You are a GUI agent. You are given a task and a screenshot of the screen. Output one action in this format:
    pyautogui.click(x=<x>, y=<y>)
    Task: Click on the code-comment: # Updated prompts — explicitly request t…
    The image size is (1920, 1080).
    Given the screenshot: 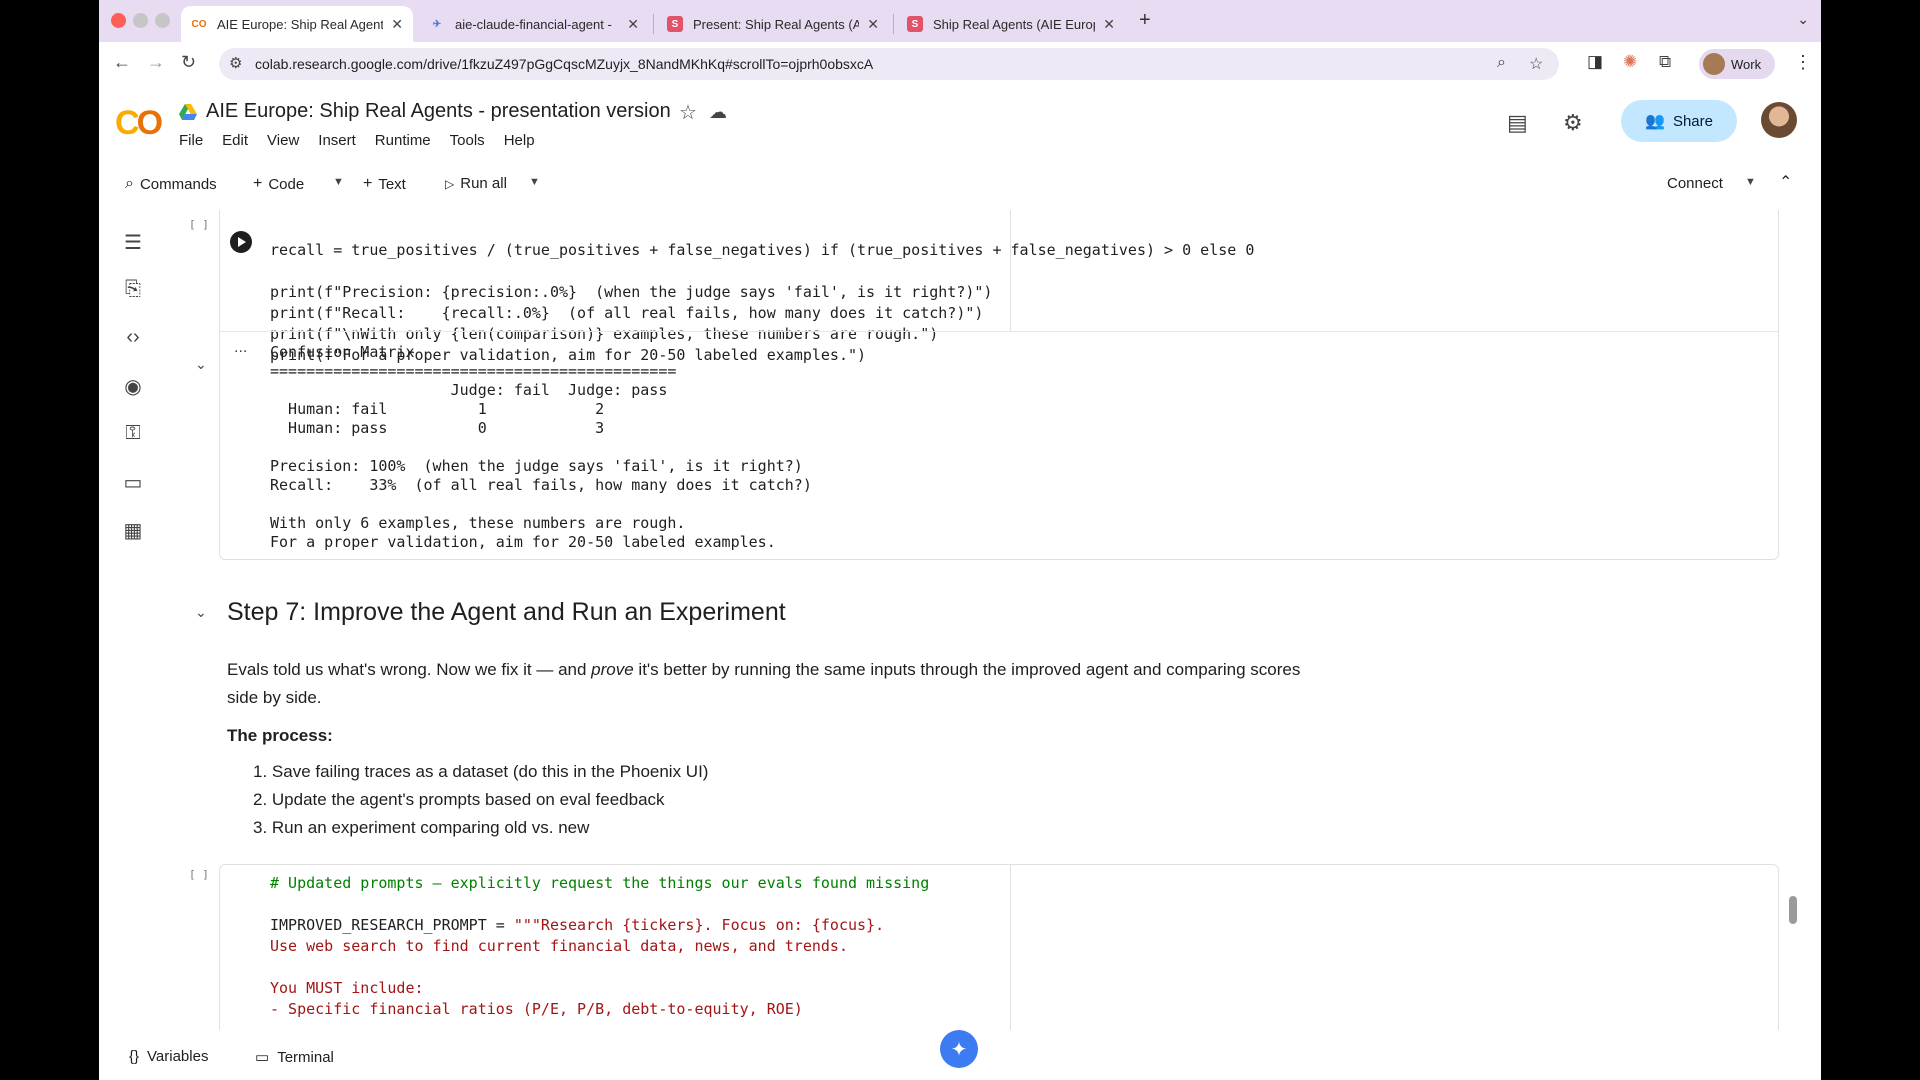 What is the action you would take?
    pyautogui.click(x=600, y=883)
    